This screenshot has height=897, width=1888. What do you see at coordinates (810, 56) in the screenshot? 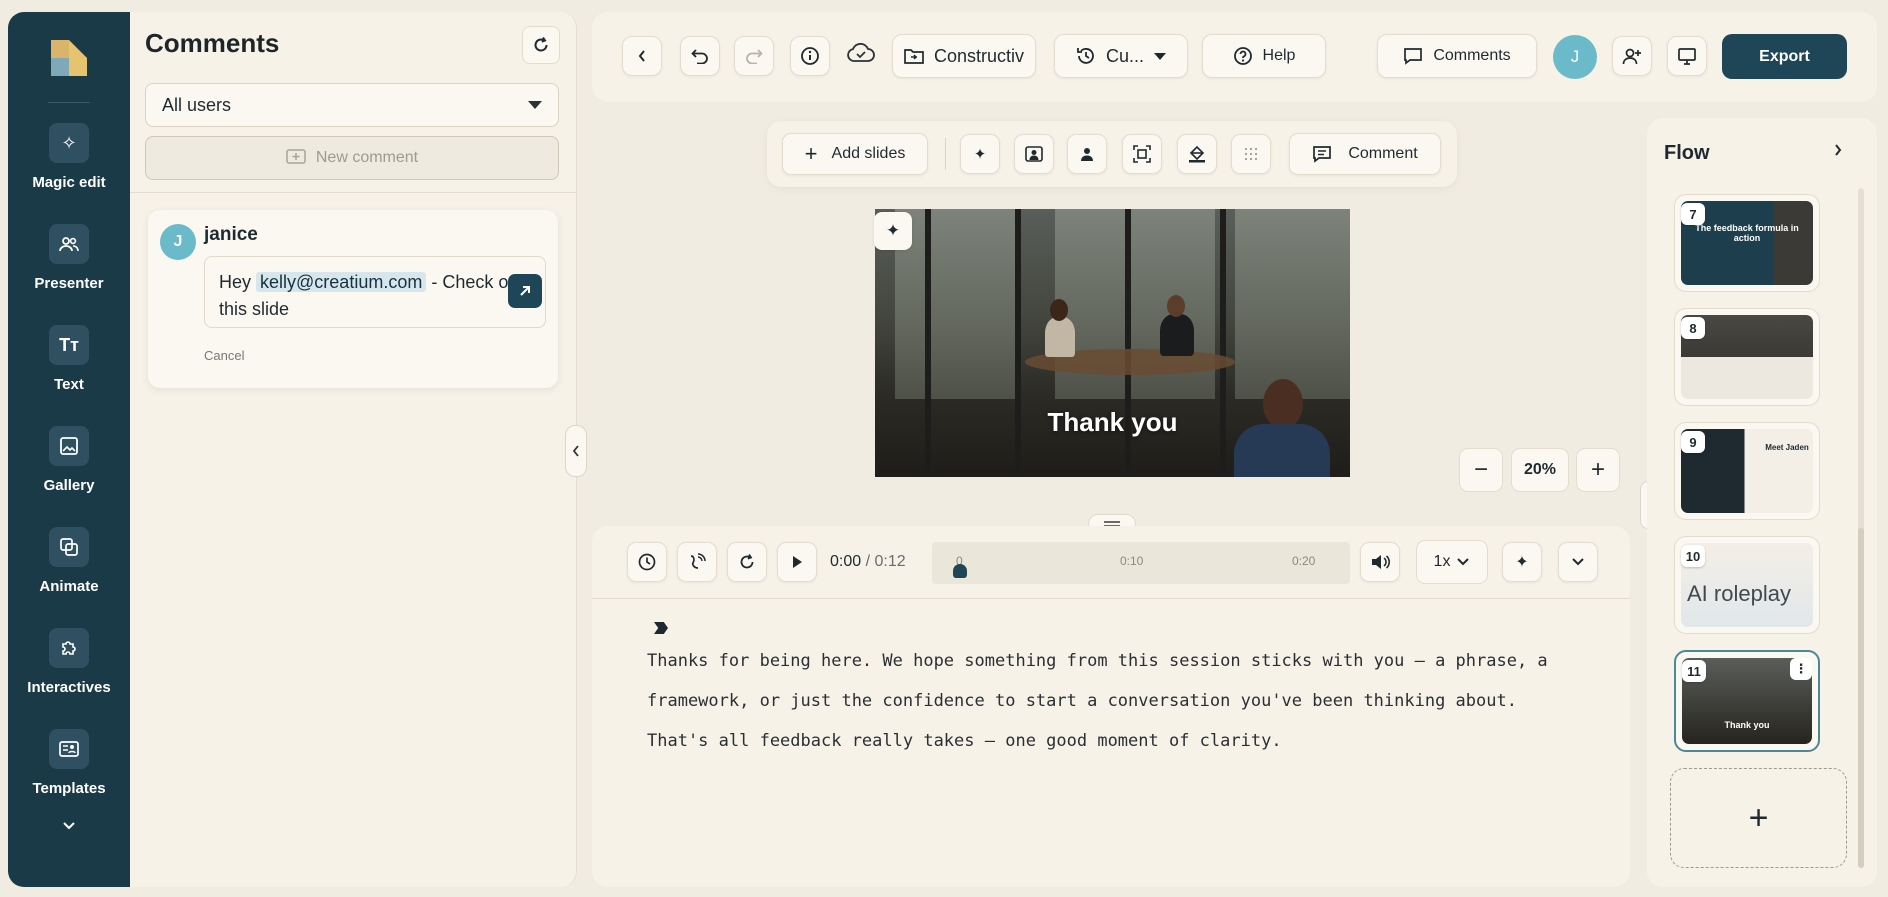
I see `info-button` at bounding box center [810, 56].